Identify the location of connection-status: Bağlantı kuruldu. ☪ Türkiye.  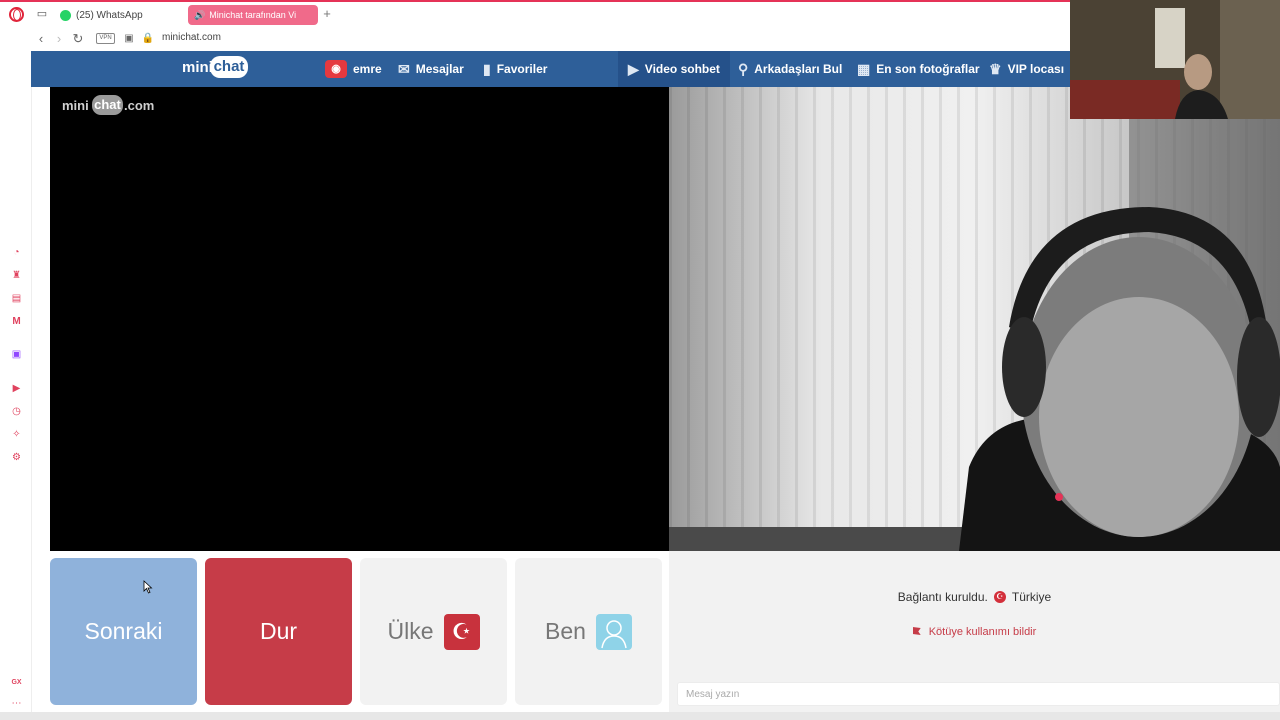
(974, 597).